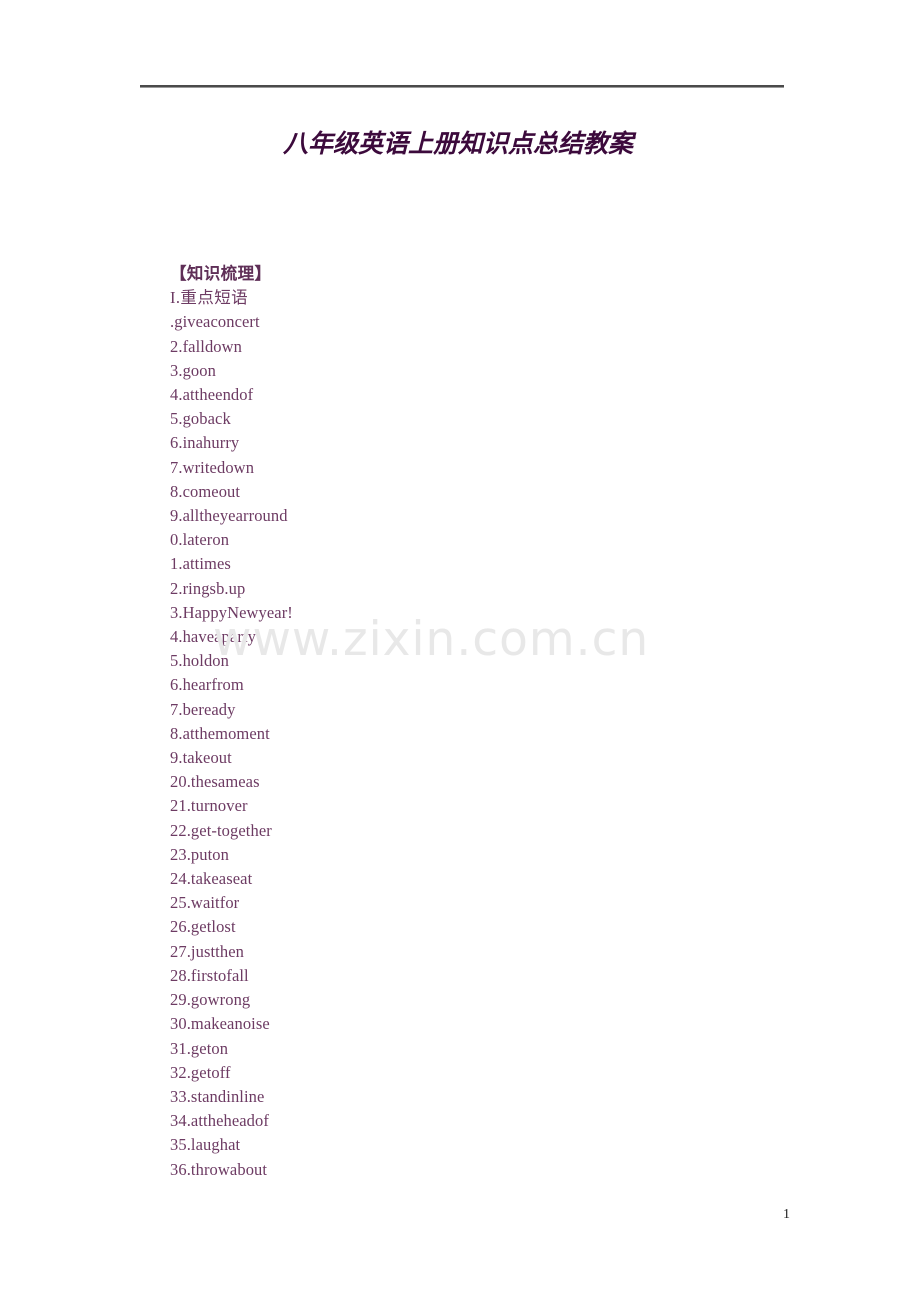 The image size is (920, 1302). What do you see at coordinates (231, 612) in the screenshot?
I see `list-item: 3.HappyNewyear!` at bounding box center [231, 612].